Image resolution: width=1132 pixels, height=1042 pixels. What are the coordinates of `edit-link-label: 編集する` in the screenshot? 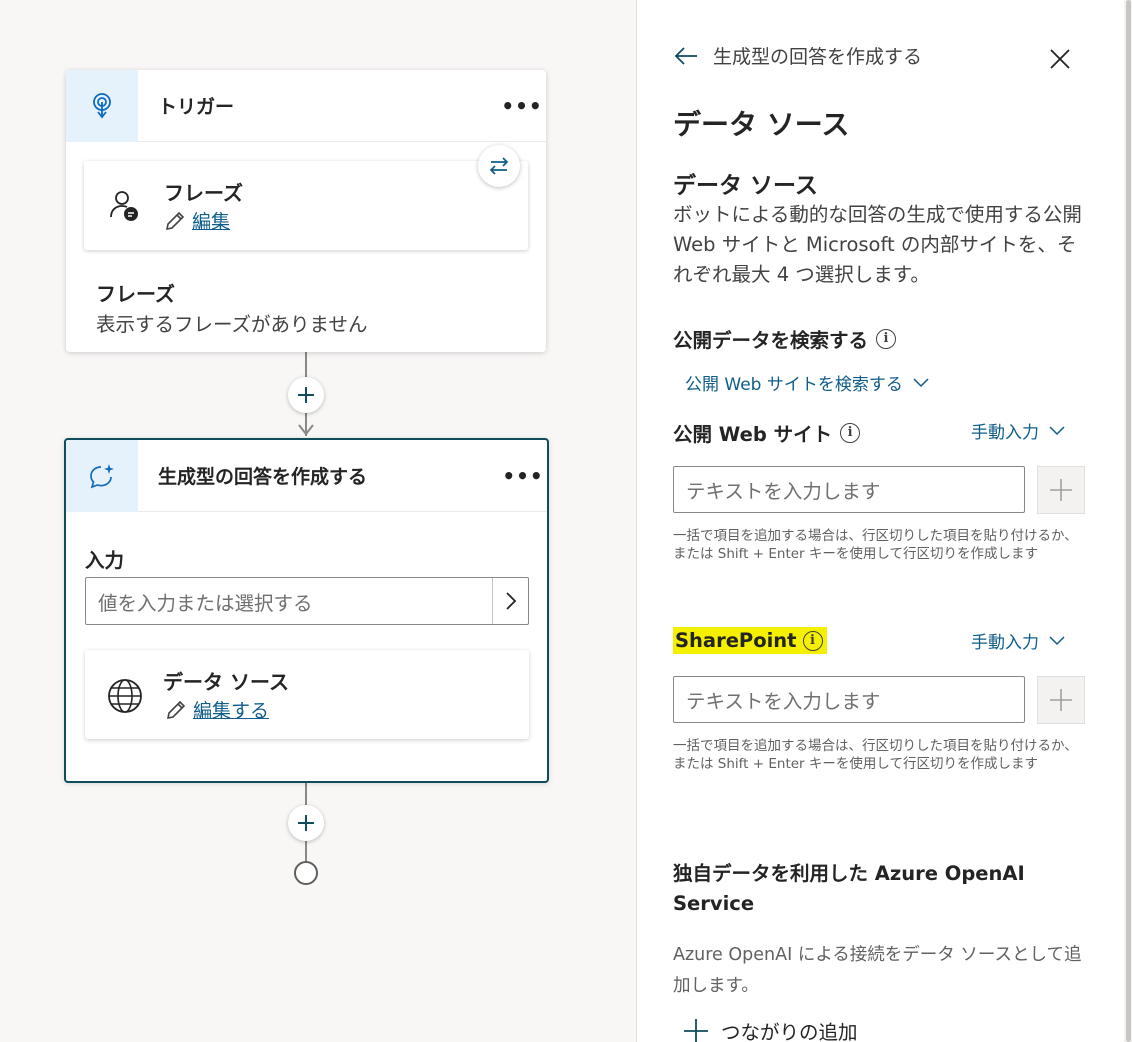 It's located at (231, 711).